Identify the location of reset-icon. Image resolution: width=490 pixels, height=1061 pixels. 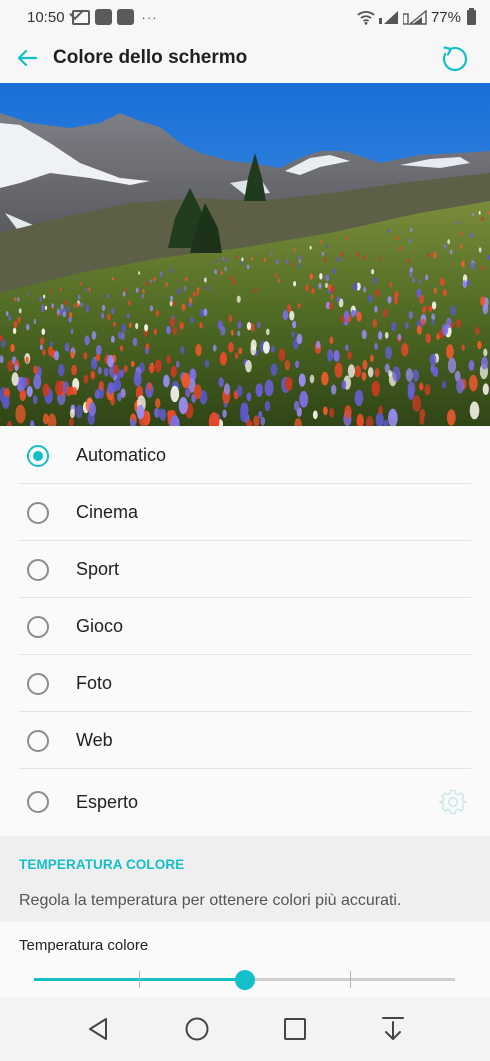
(455, 59).